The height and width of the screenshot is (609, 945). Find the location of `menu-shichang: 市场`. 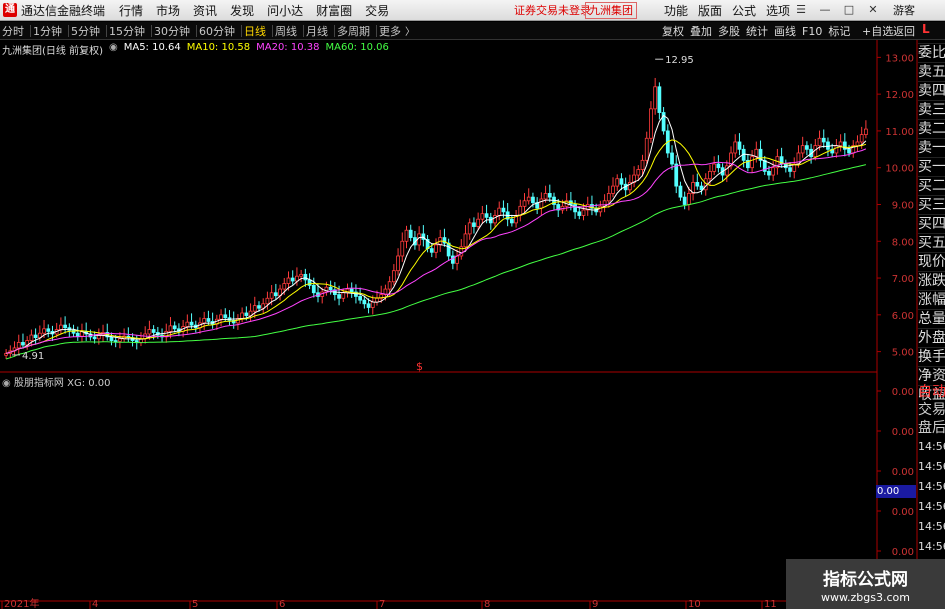

menu-shichang: 市场 is located at coordinates (168, 10).